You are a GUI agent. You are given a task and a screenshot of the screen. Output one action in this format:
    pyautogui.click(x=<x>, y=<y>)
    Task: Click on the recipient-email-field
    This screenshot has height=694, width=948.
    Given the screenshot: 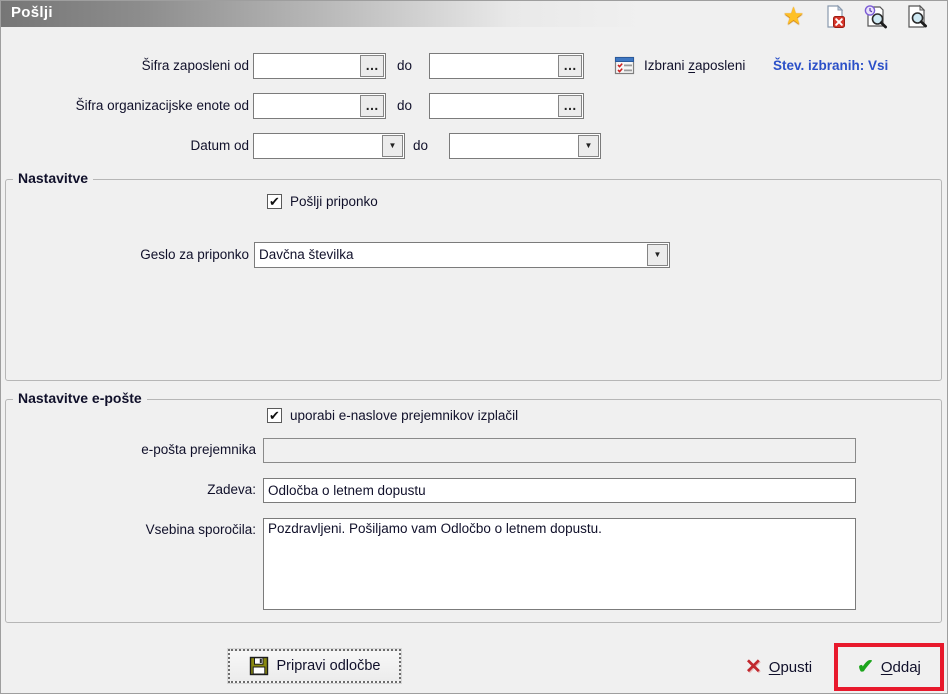 What is the action you would take?
    pyautogui.click(x=559, y=450)
    